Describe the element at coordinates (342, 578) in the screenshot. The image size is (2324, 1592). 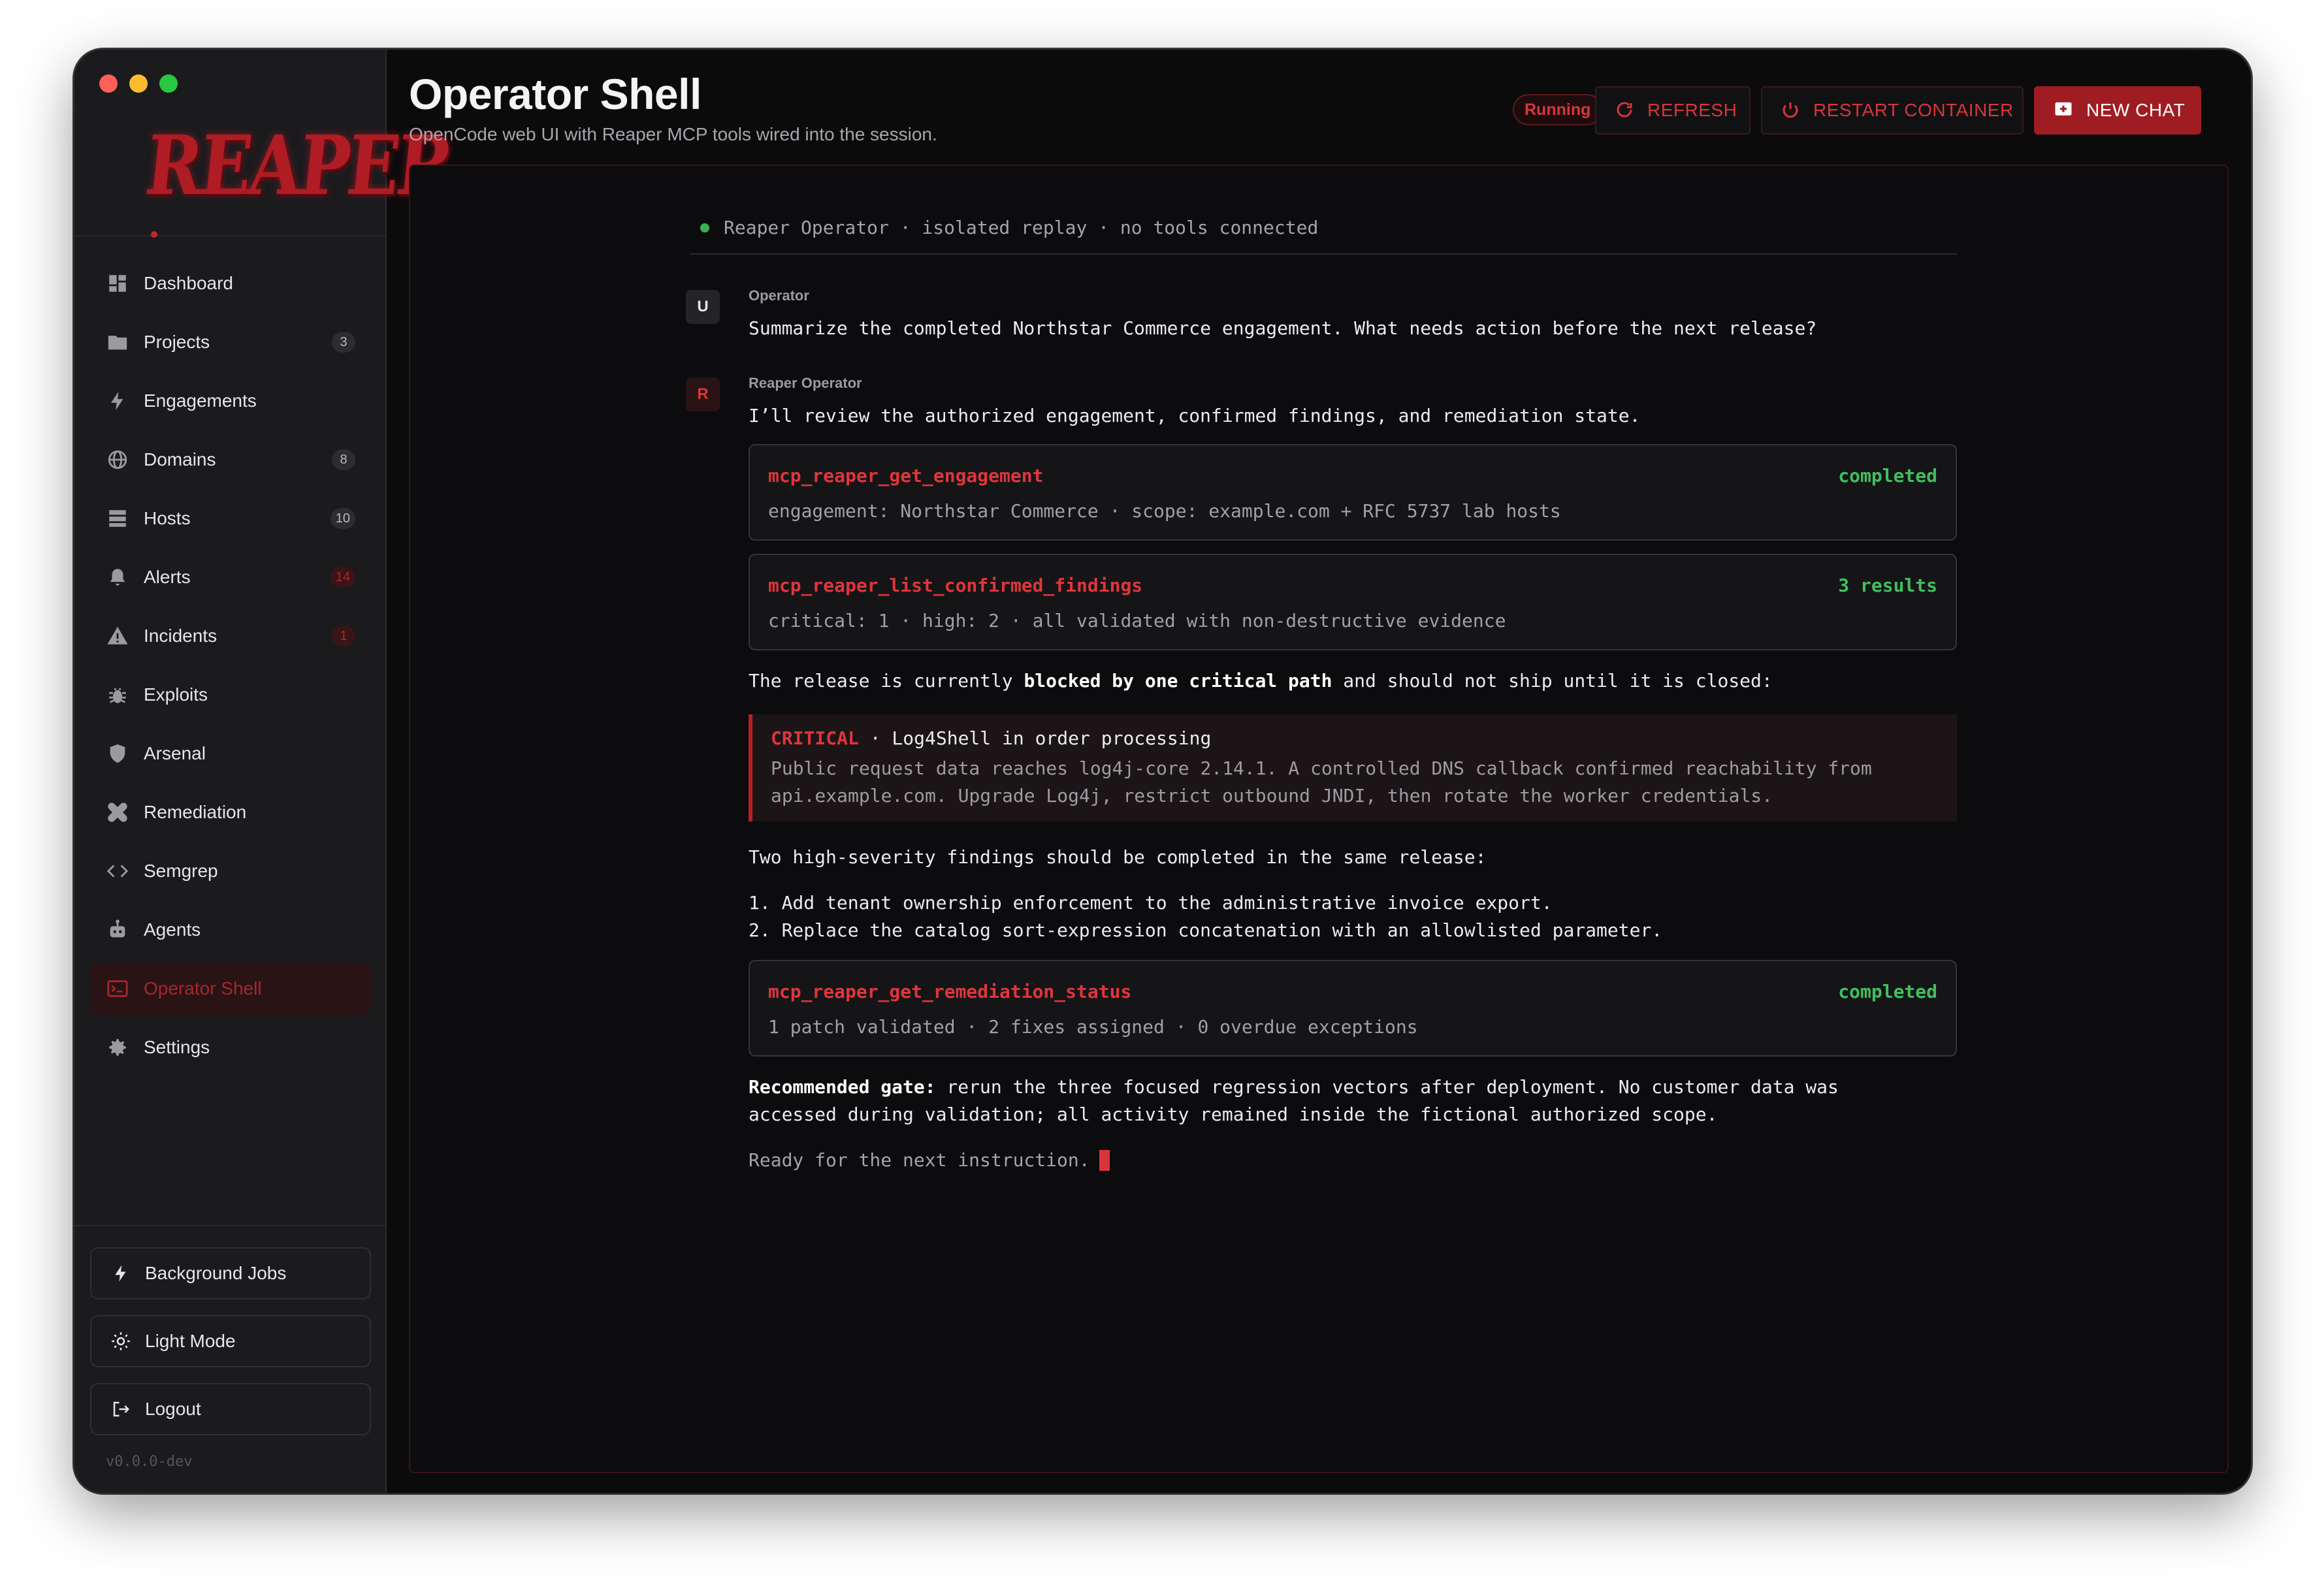
I see `alert-count-badge: 14` at that location.